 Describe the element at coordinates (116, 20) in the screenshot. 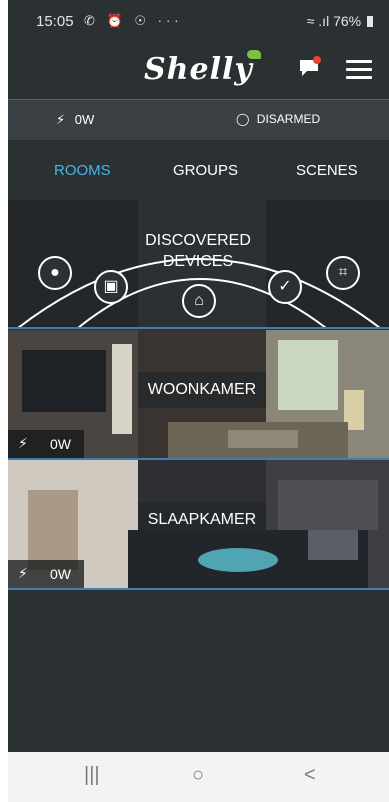

I see `alarm-icon: ⏰` at that location.